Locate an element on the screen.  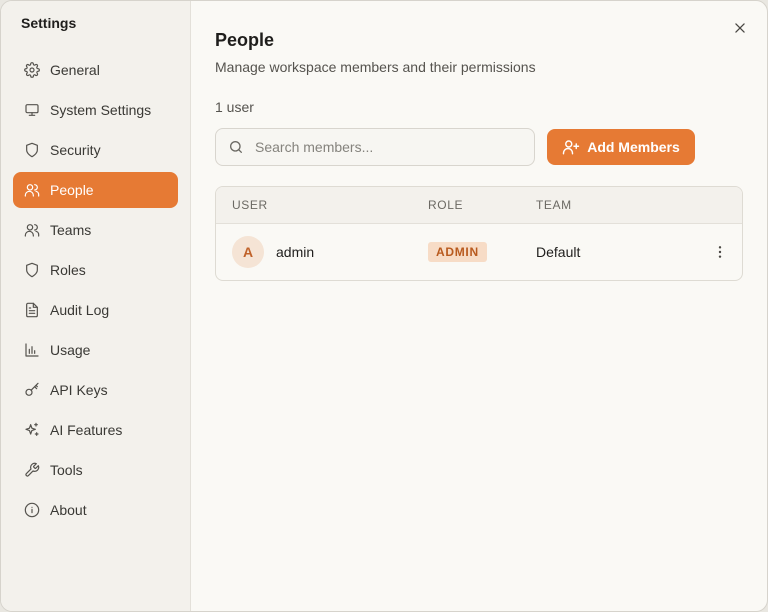
info-icon is located at coordinates (32, 510).